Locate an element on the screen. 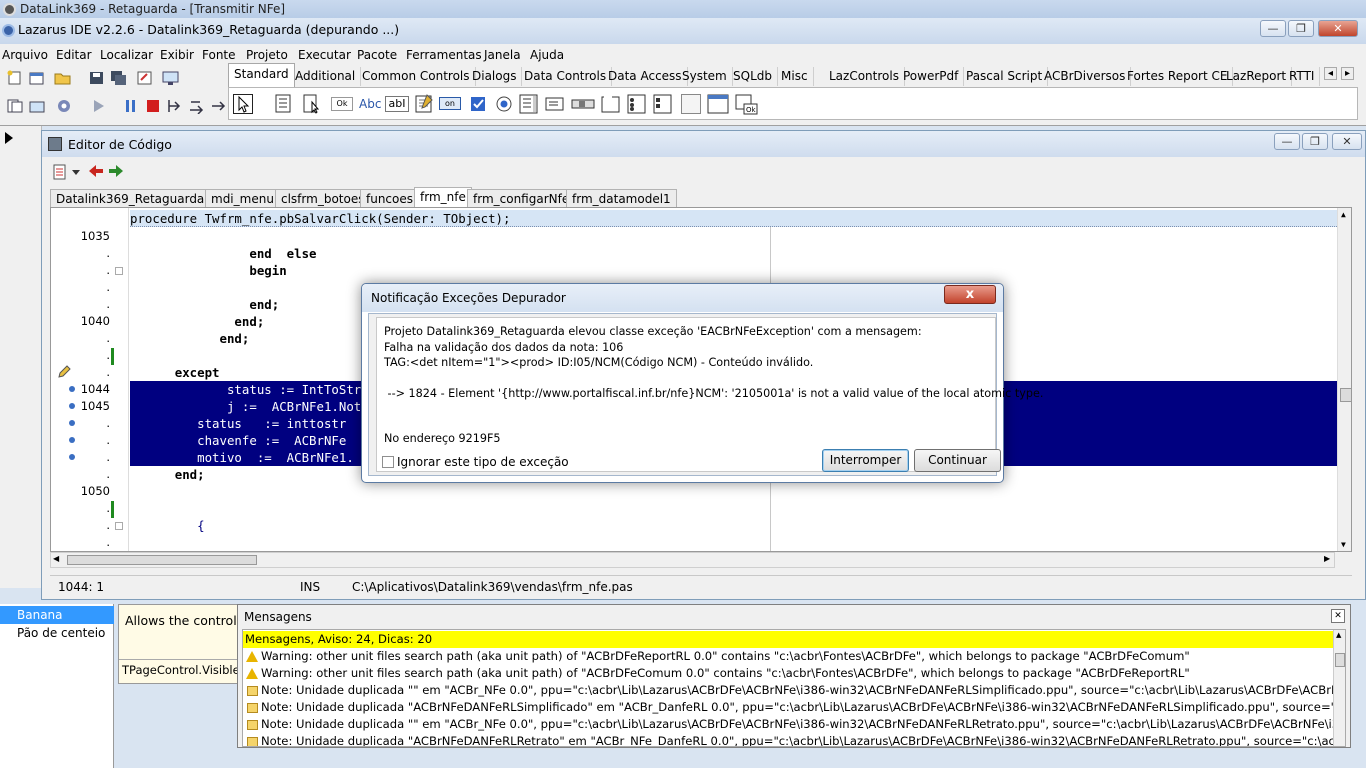 The width and height of the screenshot is (1366, 768). menu-editar: Editar is located at coordinates (74, 54).